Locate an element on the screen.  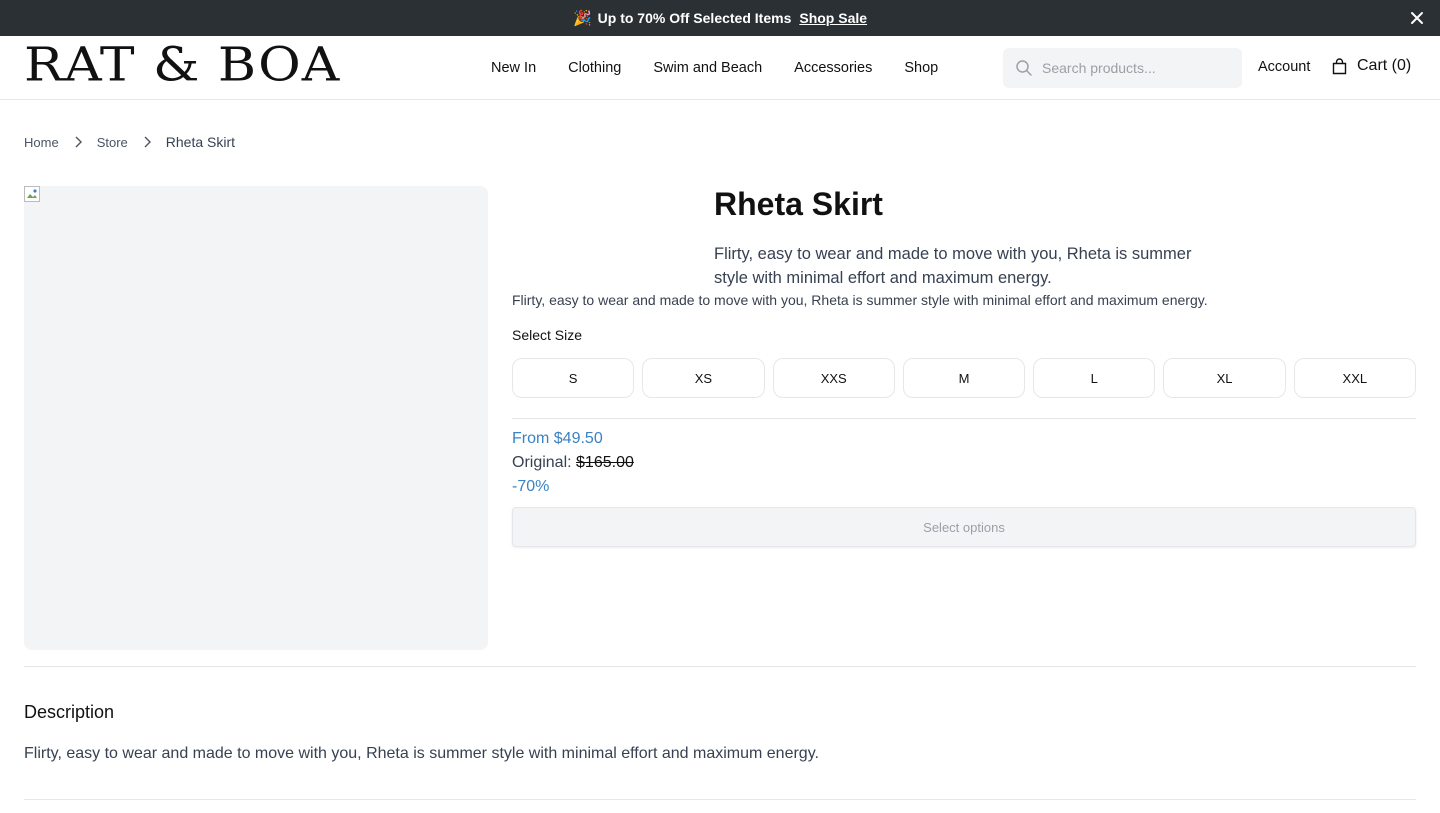
close-icon is located at coordinates (1417, 18).